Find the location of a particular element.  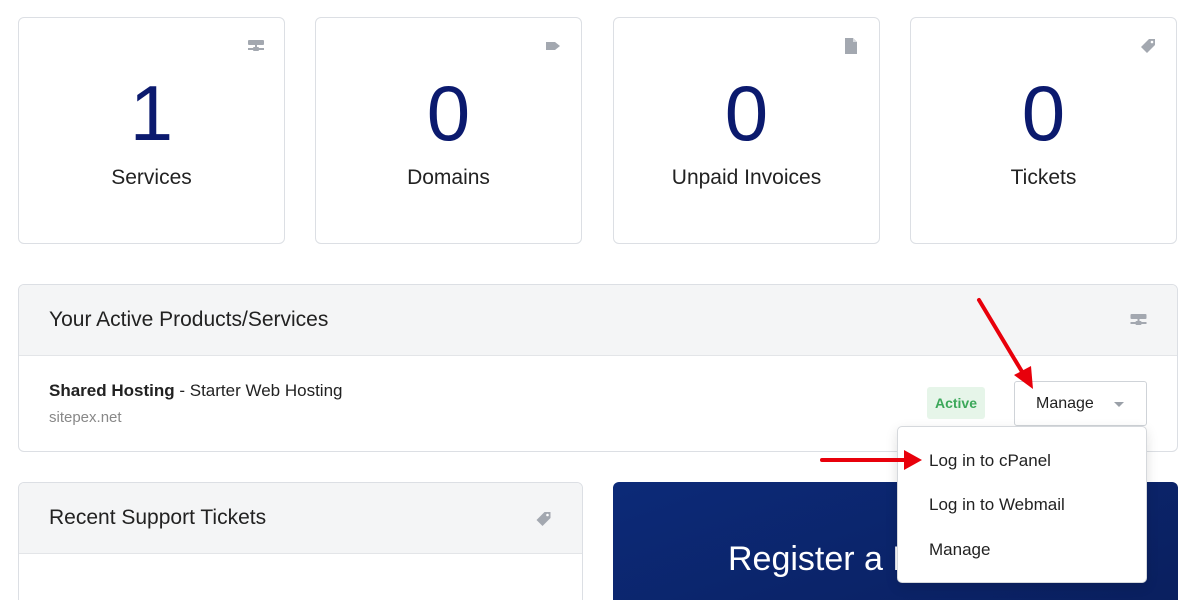

menu-item-manage: Manage is located at coordinates (959, 550).